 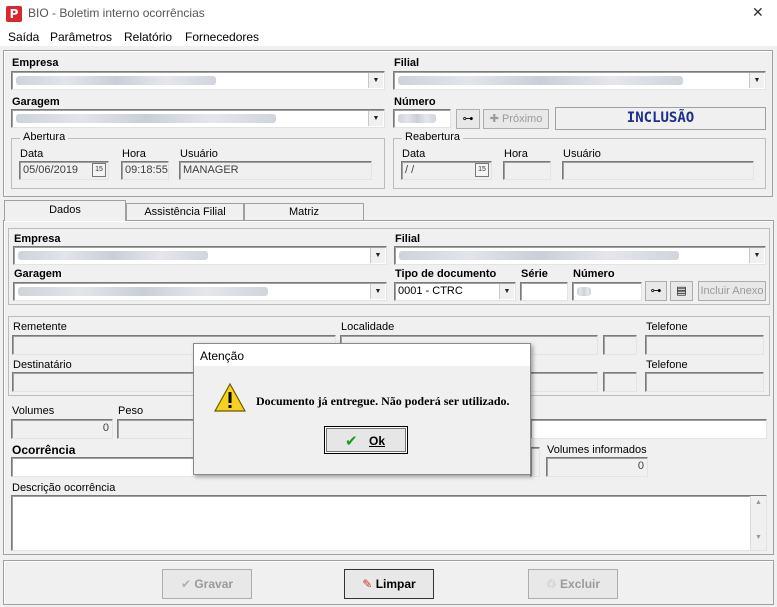 I want to click on dados-garagem-combo: ▼, so click(x=200, y=291).